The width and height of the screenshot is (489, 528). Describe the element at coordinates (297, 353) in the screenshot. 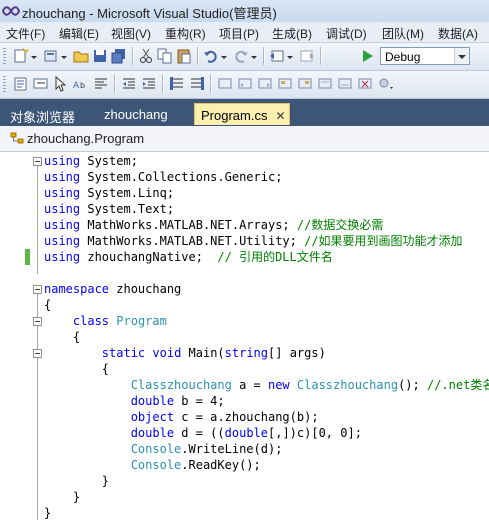

I see `code-token: [] args)` at that location.